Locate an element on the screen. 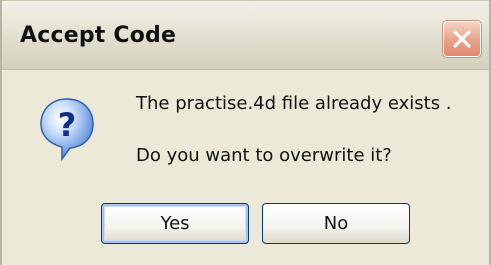 This screenshot has height=265, width=491. close-button is located at coordinates (462, 39).